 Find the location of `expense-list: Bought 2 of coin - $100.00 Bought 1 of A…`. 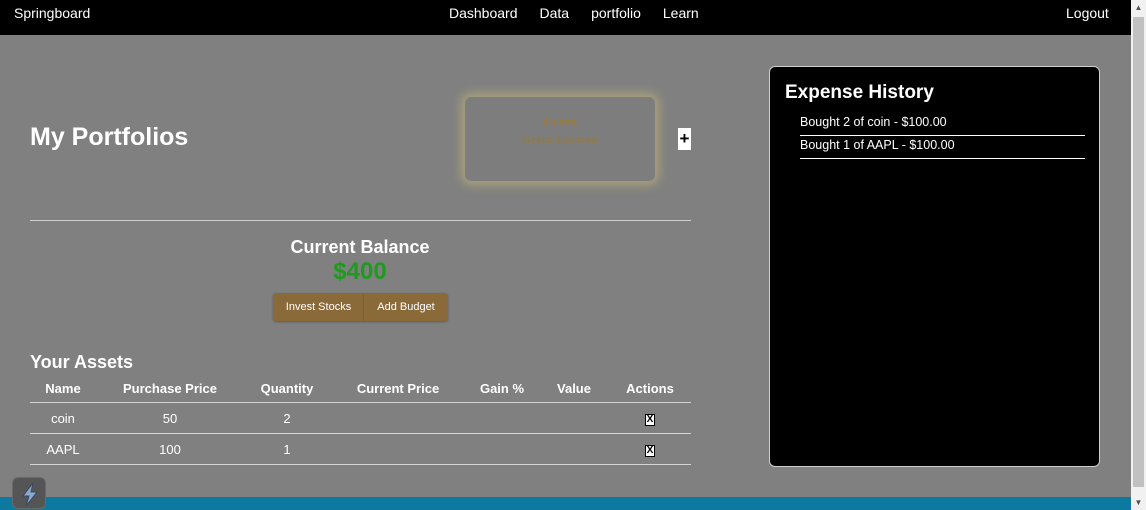

expense-list: Bought 2 of coin - $100.00 Bought 1 of A… is located at coordinates (942, 136).